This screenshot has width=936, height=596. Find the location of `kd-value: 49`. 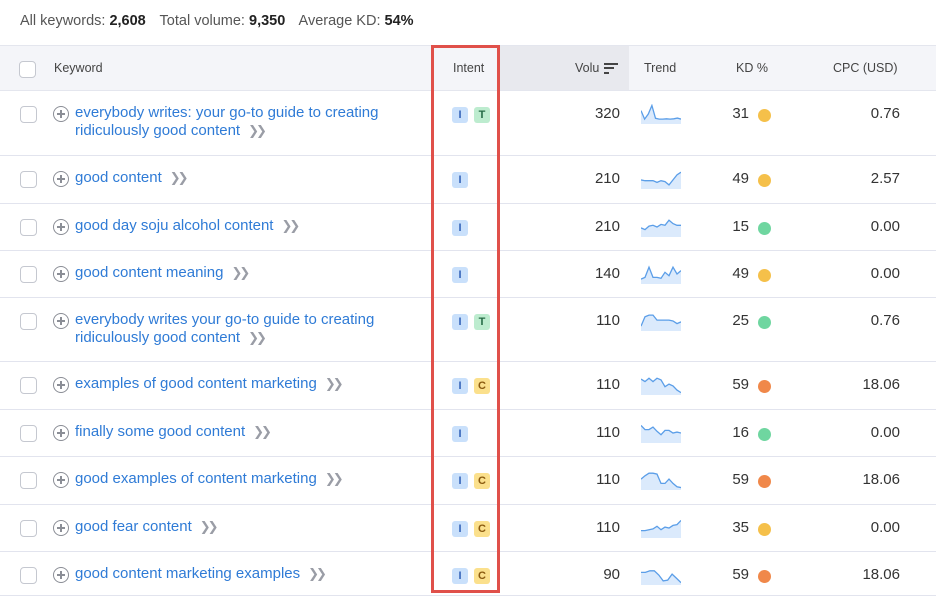

kd-value: 49 is located at coordinates (740, 273).